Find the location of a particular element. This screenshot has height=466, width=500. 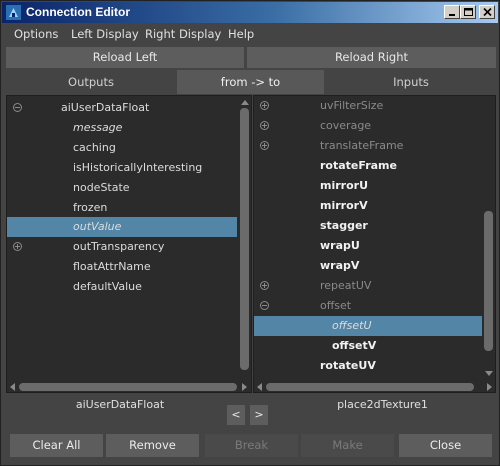

menu-bar: Options Left Display Right Display Help is located at coordinates (250, 33).